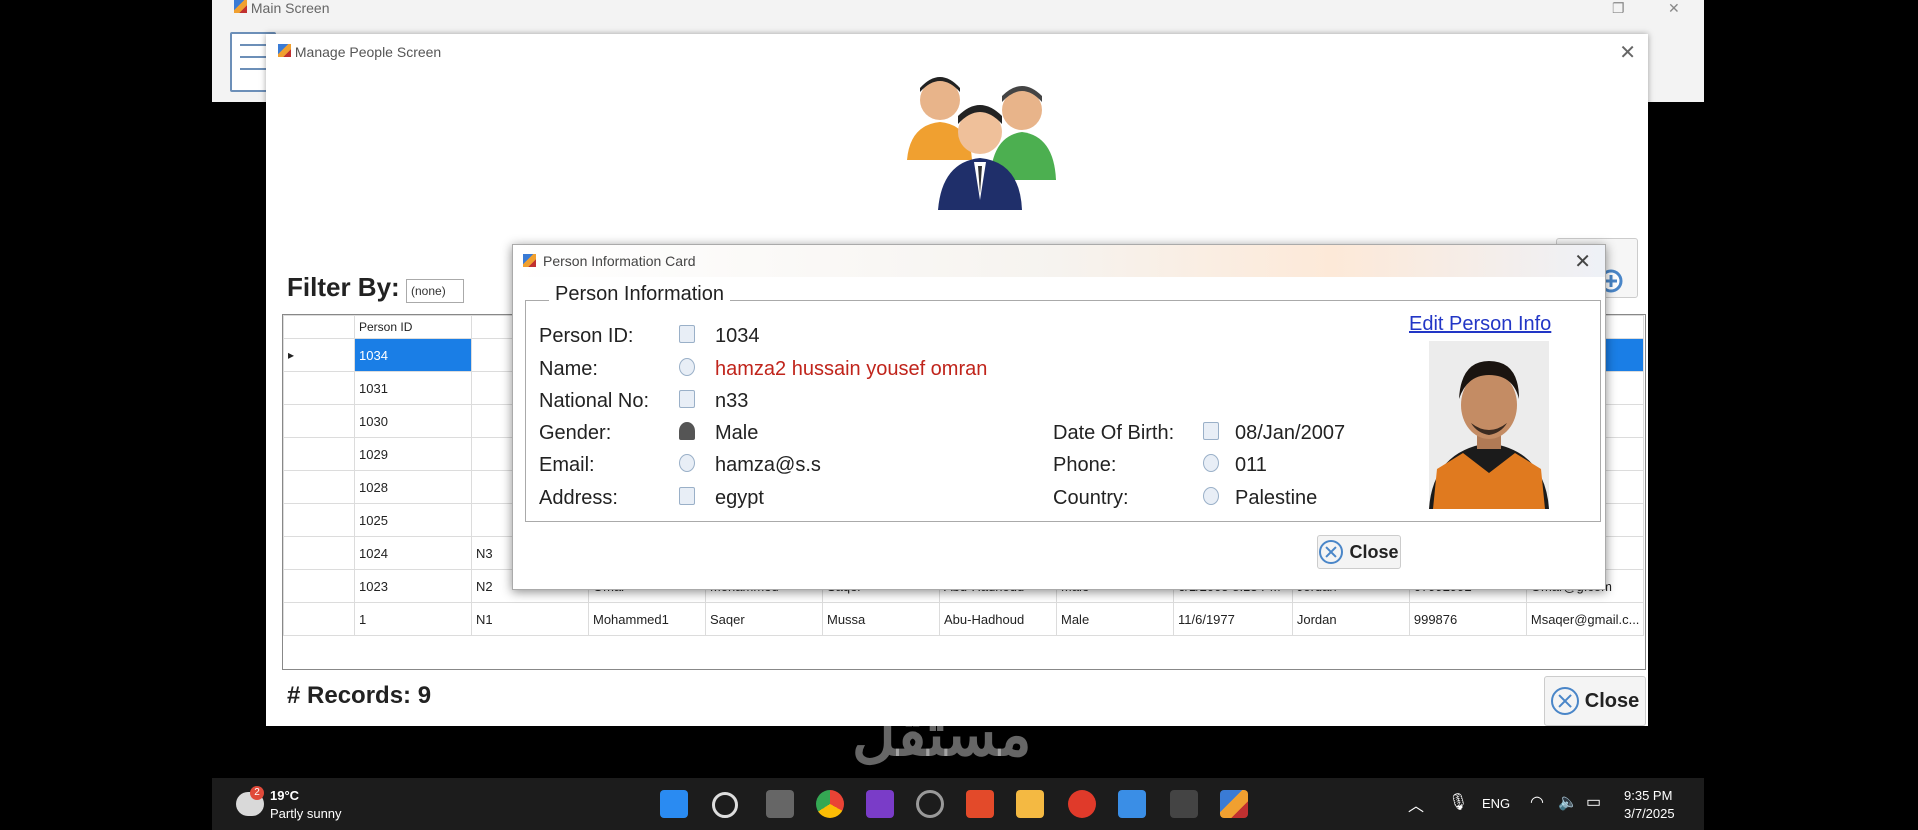 Image resolution: width=1918 pixels, height=830 pixels. What do you see at coordinates (980, 804) in the screenshot?
I see `wps-icon` at bounding box center [980, 804].